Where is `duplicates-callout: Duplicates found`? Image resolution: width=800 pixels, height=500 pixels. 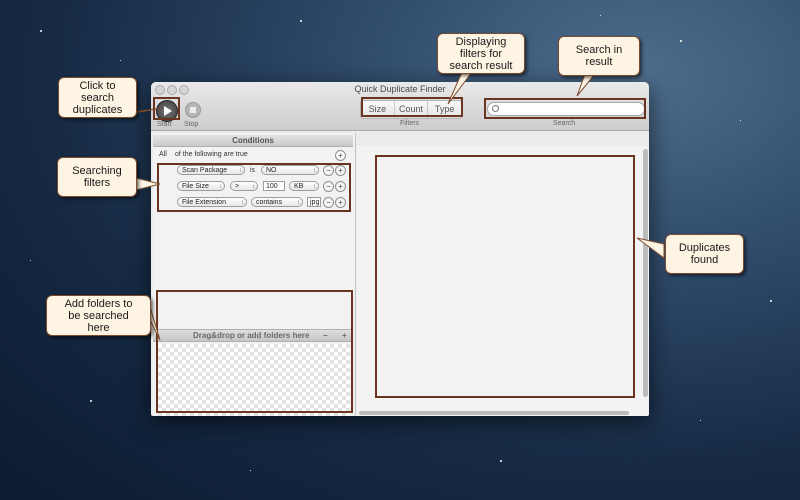
duplicates-callout: Duplicates found is located at coordinates (704, 254).